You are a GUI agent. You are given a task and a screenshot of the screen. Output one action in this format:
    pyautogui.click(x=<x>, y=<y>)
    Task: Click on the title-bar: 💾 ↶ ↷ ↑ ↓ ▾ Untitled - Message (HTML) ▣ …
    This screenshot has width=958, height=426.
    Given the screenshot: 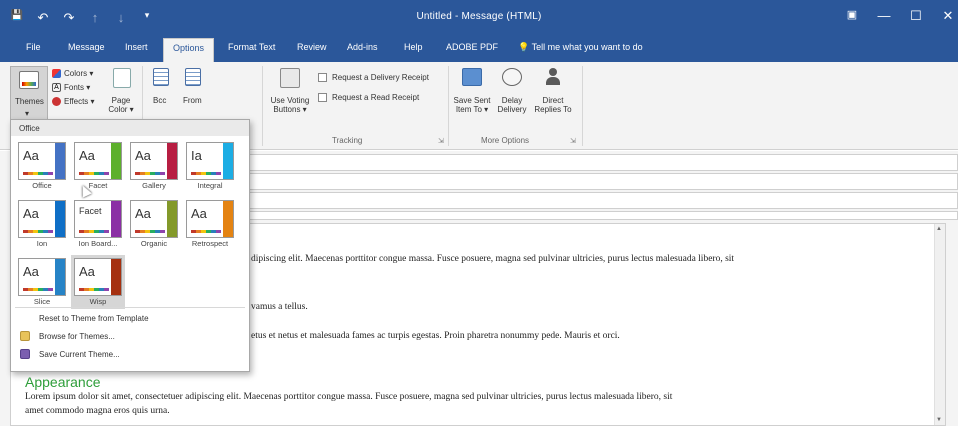 What is the action you would take?
    pyautogui.click(x=479, y=18)
    